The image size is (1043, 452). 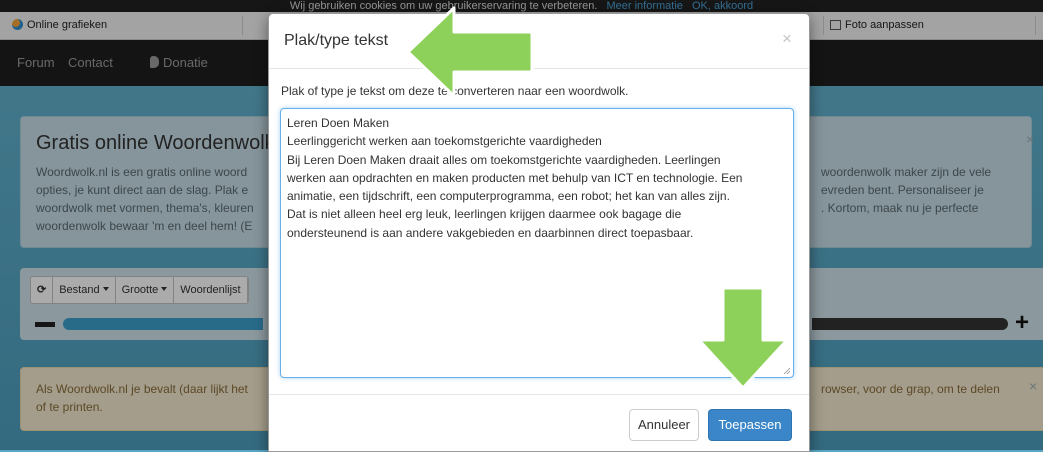 I want to click on arrow-down-icon, so click(x=743, y=338).